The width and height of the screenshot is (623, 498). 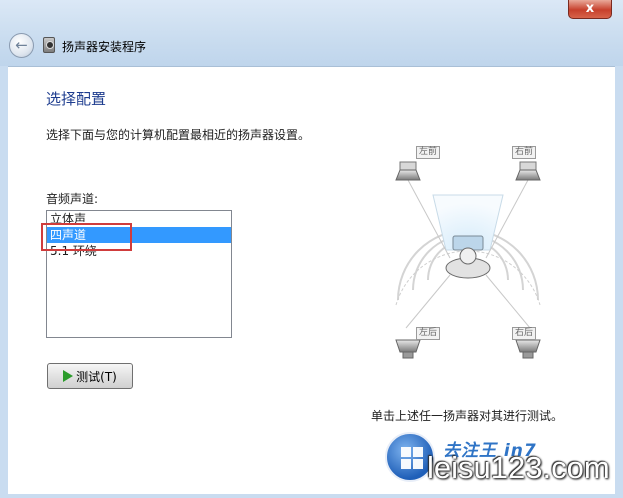 I want to click on front-right-label: 右前, so click(x=524, y=152).